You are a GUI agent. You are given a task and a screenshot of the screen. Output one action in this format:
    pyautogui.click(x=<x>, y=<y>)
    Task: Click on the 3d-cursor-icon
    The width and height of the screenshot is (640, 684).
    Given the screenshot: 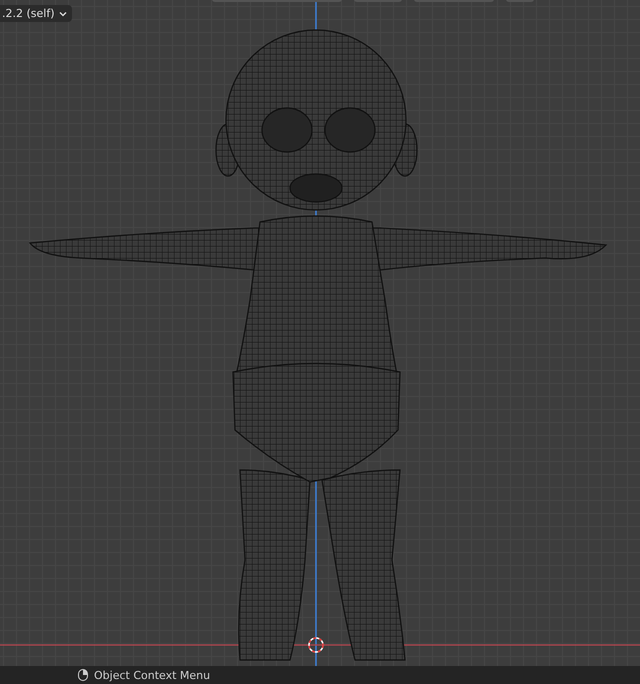 What is the action you would take?
    pyautogui.click(x=316, y=645)
    